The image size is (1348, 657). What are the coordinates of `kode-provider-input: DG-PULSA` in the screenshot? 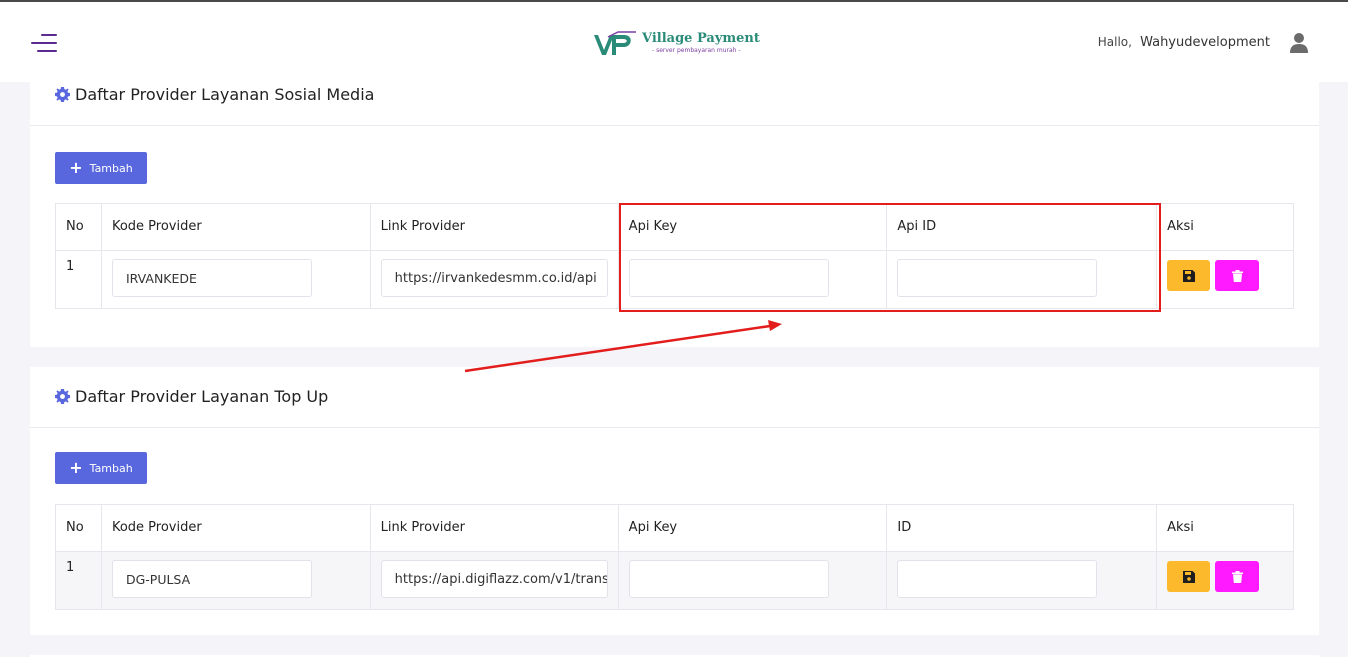 It's located at (211, 579).